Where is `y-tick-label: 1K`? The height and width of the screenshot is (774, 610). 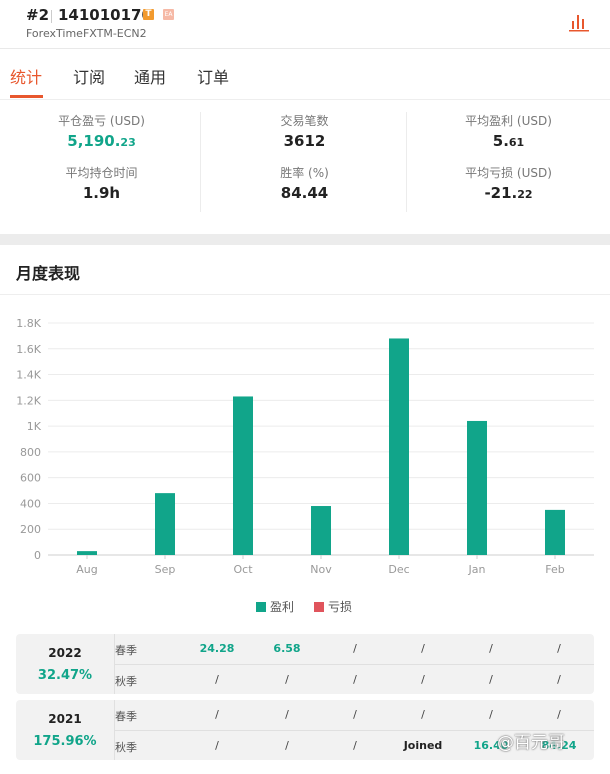 y-tick-label: 1K is located at coordinates (34, 426).